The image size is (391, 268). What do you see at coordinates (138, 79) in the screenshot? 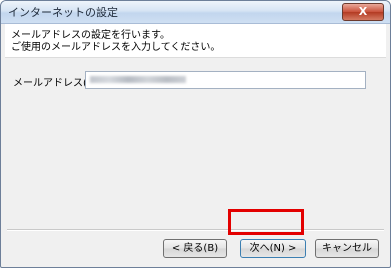
I see `blurred-email-value` at bounding box center [138, 79].